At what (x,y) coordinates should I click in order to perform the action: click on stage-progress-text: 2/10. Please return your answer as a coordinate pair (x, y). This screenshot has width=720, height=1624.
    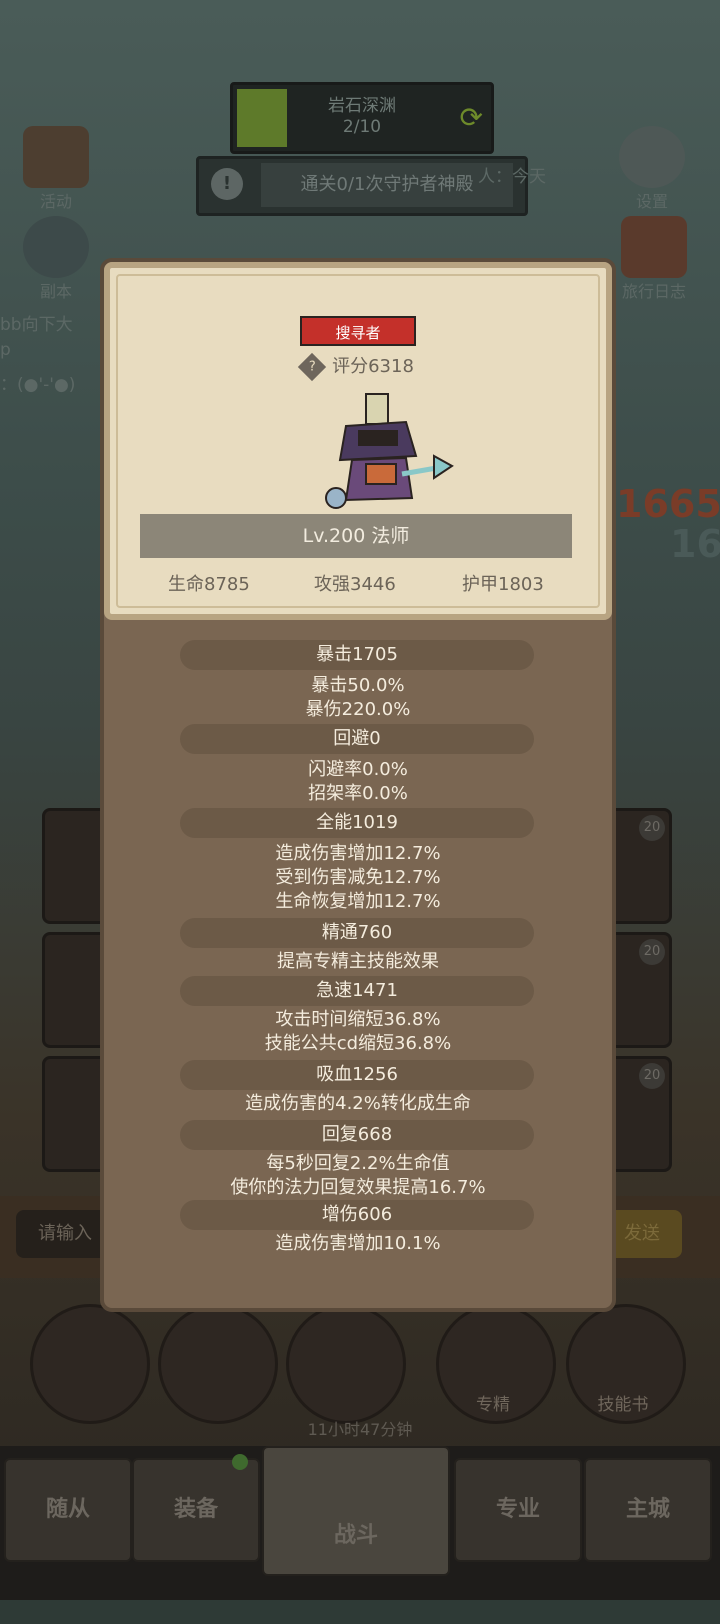
    Looking at the image, I should click on (362, 127).